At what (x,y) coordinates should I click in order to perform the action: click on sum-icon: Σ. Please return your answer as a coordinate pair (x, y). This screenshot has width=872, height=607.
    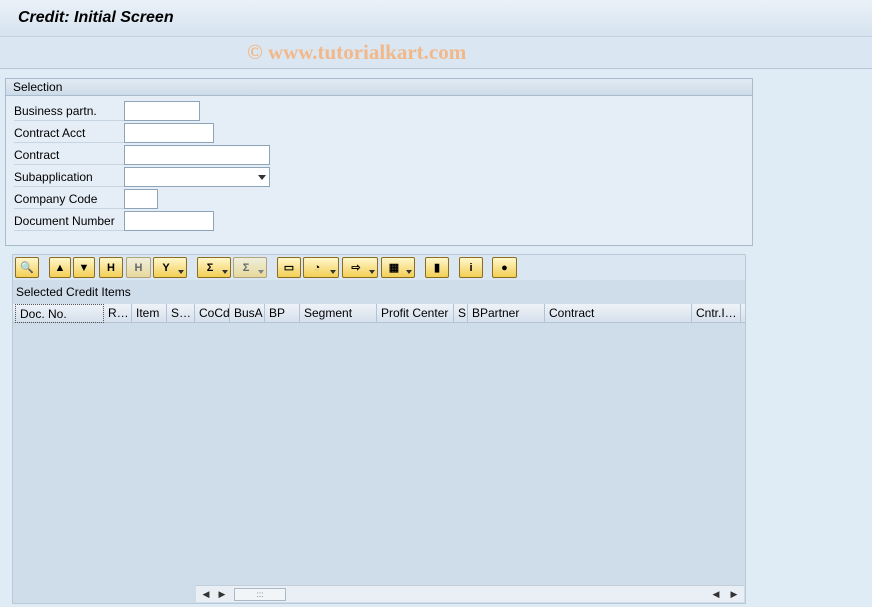
    Looking at the image, I should click on (210, 267).